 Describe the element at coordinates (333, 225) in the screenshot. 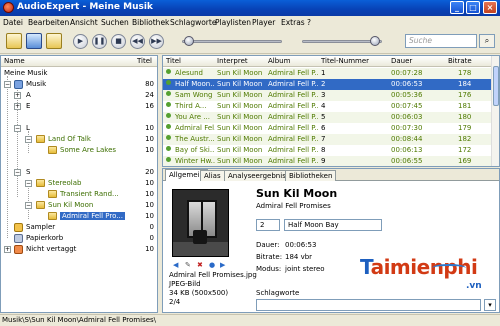

I see `track-title-field: Half Moon Bay` at that location.